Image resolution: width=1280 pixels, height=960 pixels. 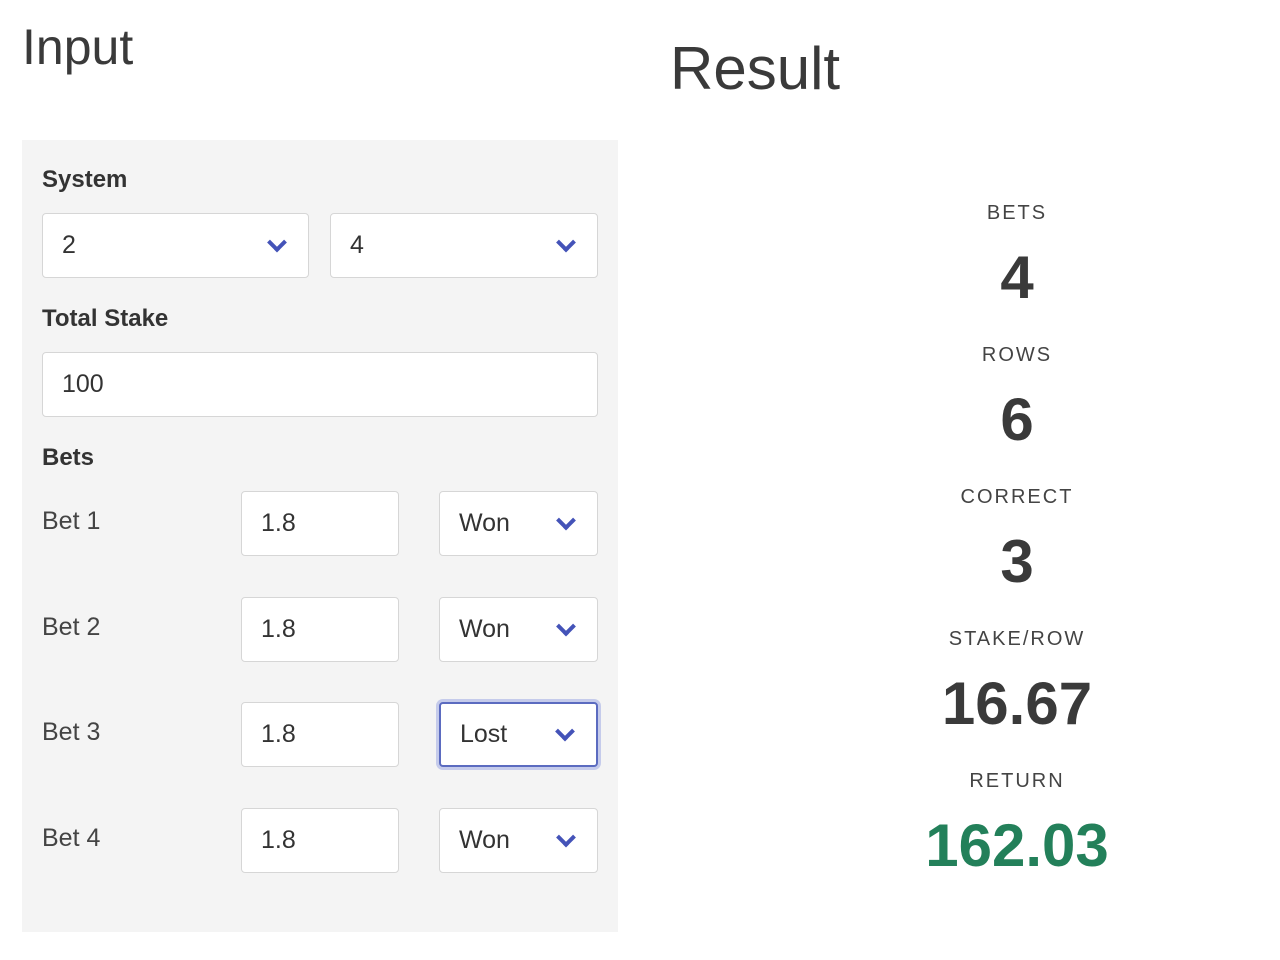 What do you see at coordinates (1017, 277) in the screenshot?
I see `result-value: 4` at bounding box center [1017, 277].